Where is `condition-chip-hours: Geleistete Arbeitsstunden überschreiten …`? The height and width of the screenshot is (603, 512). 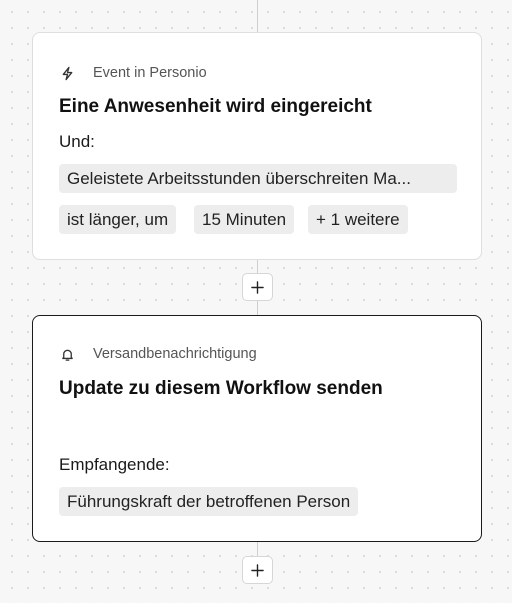
condition-chip-hours: Geleistete Arbeitsstunden überschreiten … is located at coordinates (258, 178).